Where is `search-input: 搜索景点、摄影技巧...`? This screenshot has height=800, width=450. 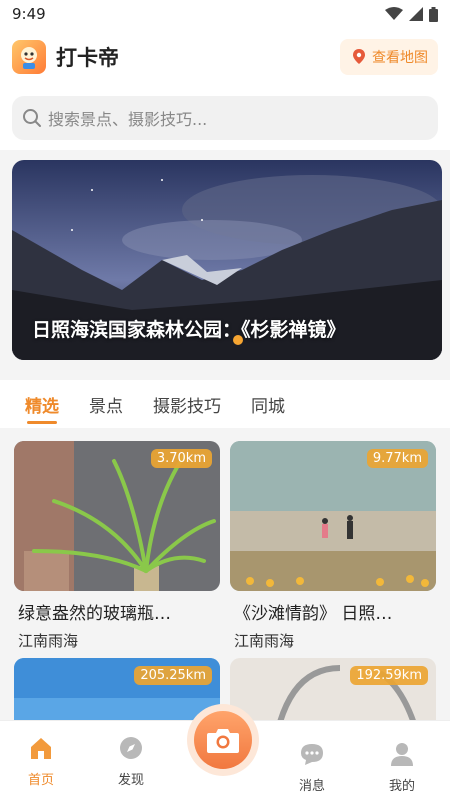
search-input: 搜索景点、摄影技巧... is located at coordinates (225, 118).